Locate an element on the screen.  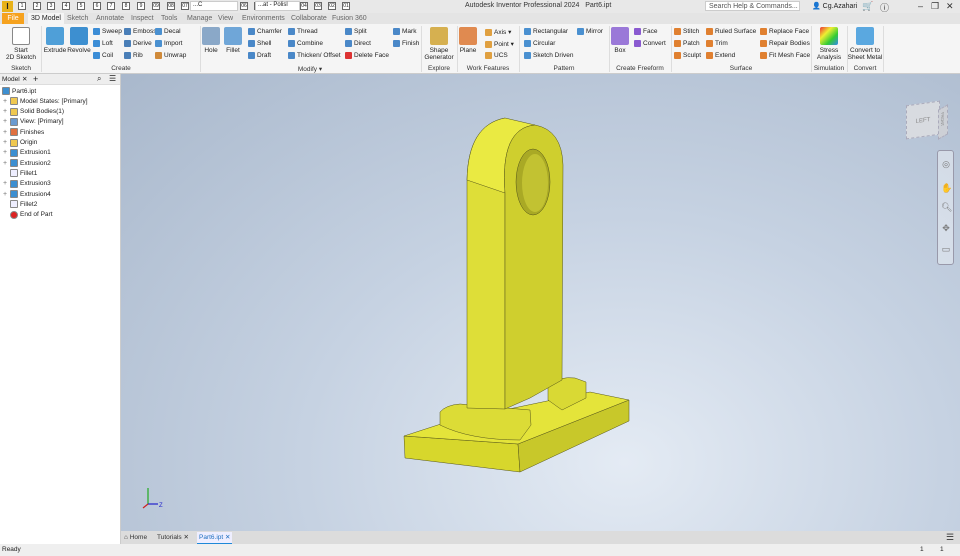
mirror-button: Mirror is located at coordinates (590, 31).